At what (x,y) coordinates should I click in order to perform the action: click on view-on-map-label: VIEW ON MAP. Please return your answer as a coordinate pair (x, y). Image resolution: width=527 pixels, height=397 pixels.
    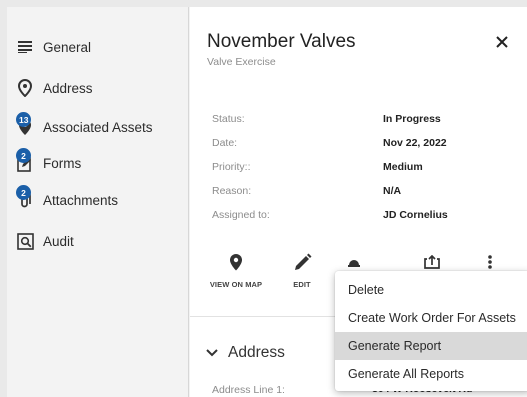
    Looking at the image, I should click on (236, 284).